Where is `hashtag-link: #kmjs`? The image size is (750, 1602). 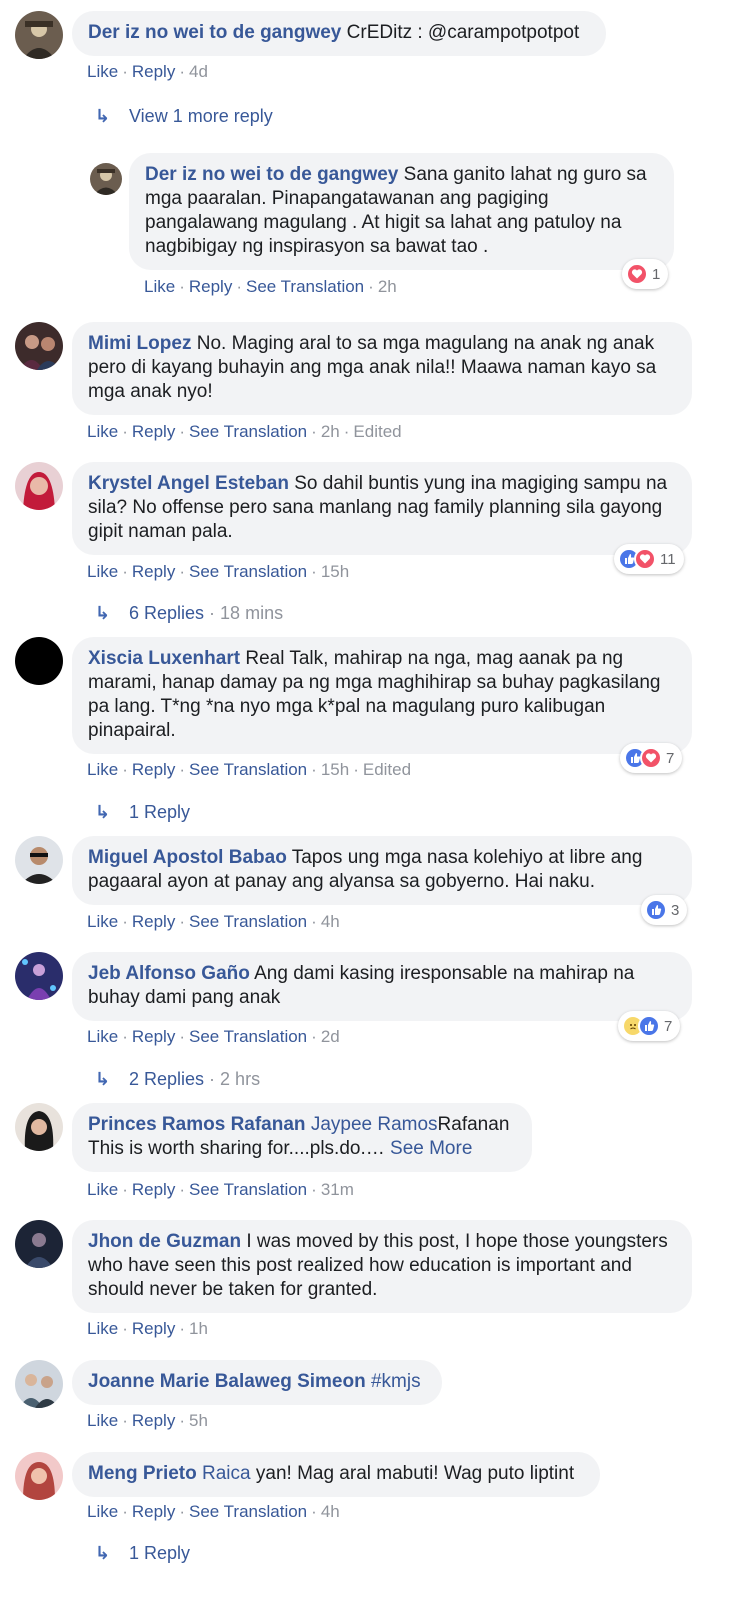
hashtag-link: #kmjs is located at coordinates (396, 1381).